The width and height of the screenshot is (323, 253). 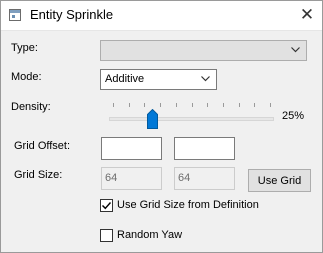 I want to click on grid-size-x-input: 64, so click(x=131, y=178).